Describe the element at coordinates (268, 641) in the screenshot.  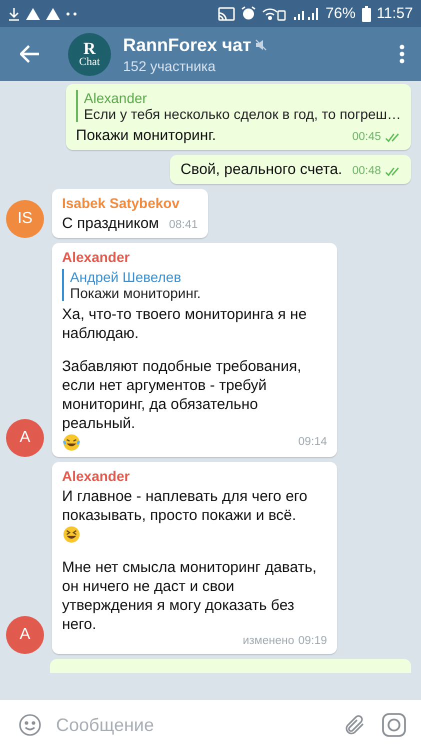
I see `edited-label: изменено` at that location.